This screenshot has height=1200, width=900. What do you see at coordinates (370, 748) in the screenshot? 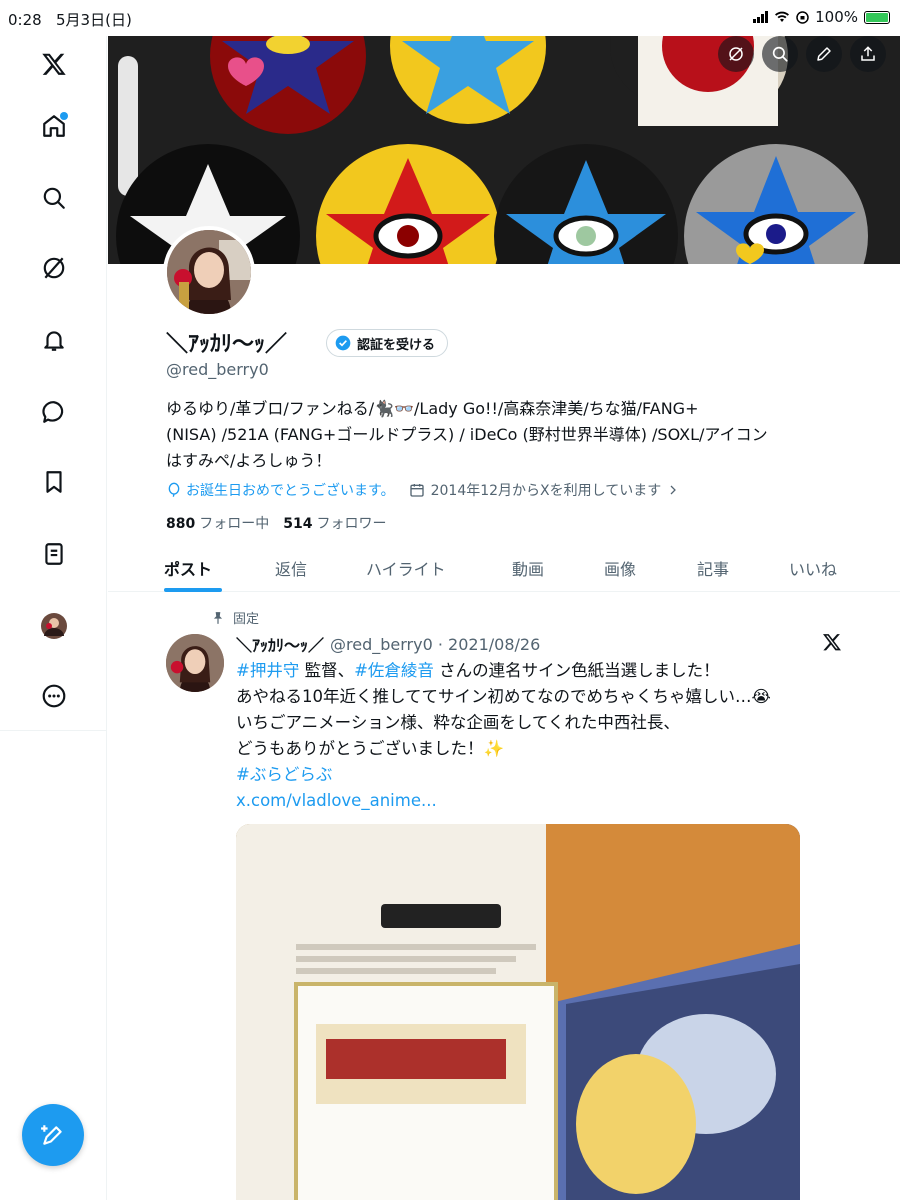
I see `tweet-line: どうもありがとうございました！✨` at bounding box center [370, 748].